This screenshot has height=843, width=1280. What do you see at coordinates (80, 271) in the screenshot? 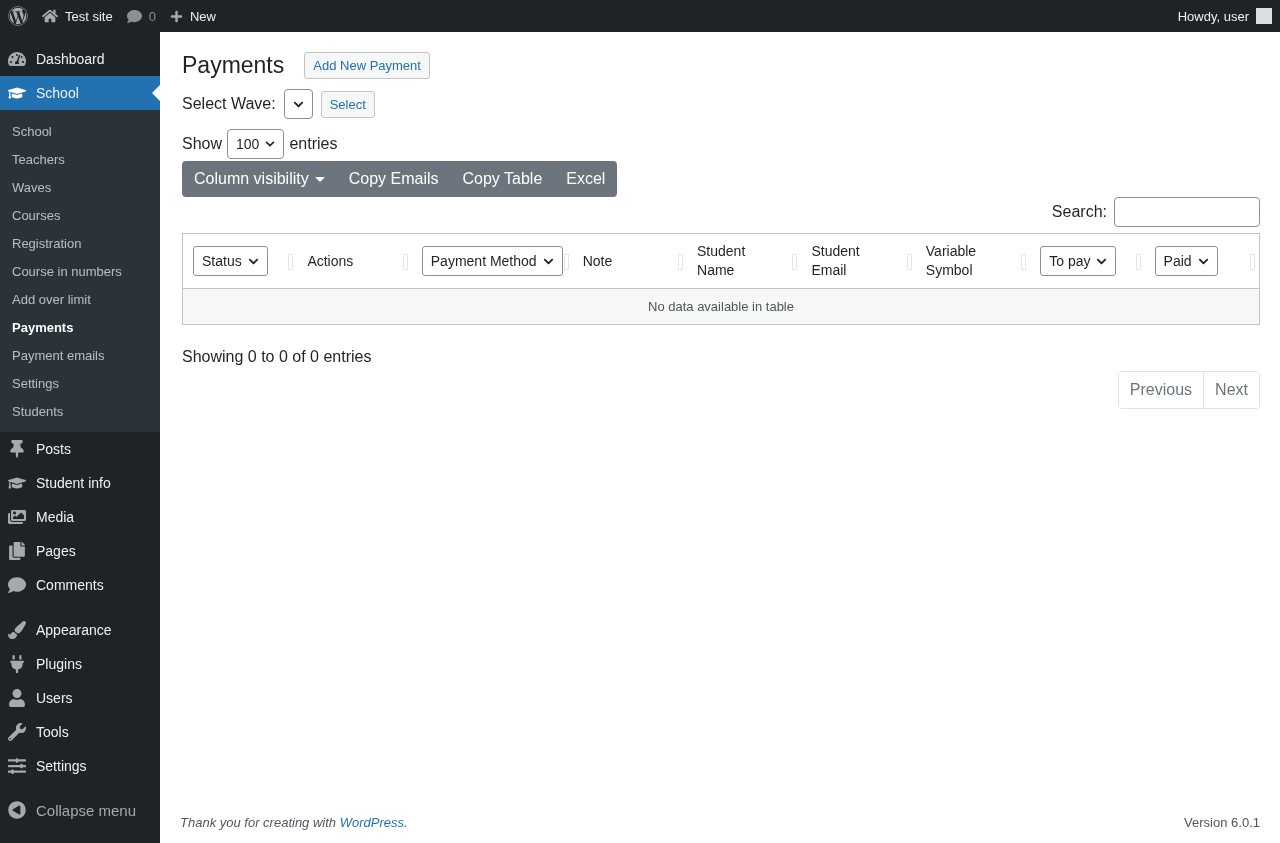
I see `submenu-item: Course in numbers` at bounding box center [80, 271].